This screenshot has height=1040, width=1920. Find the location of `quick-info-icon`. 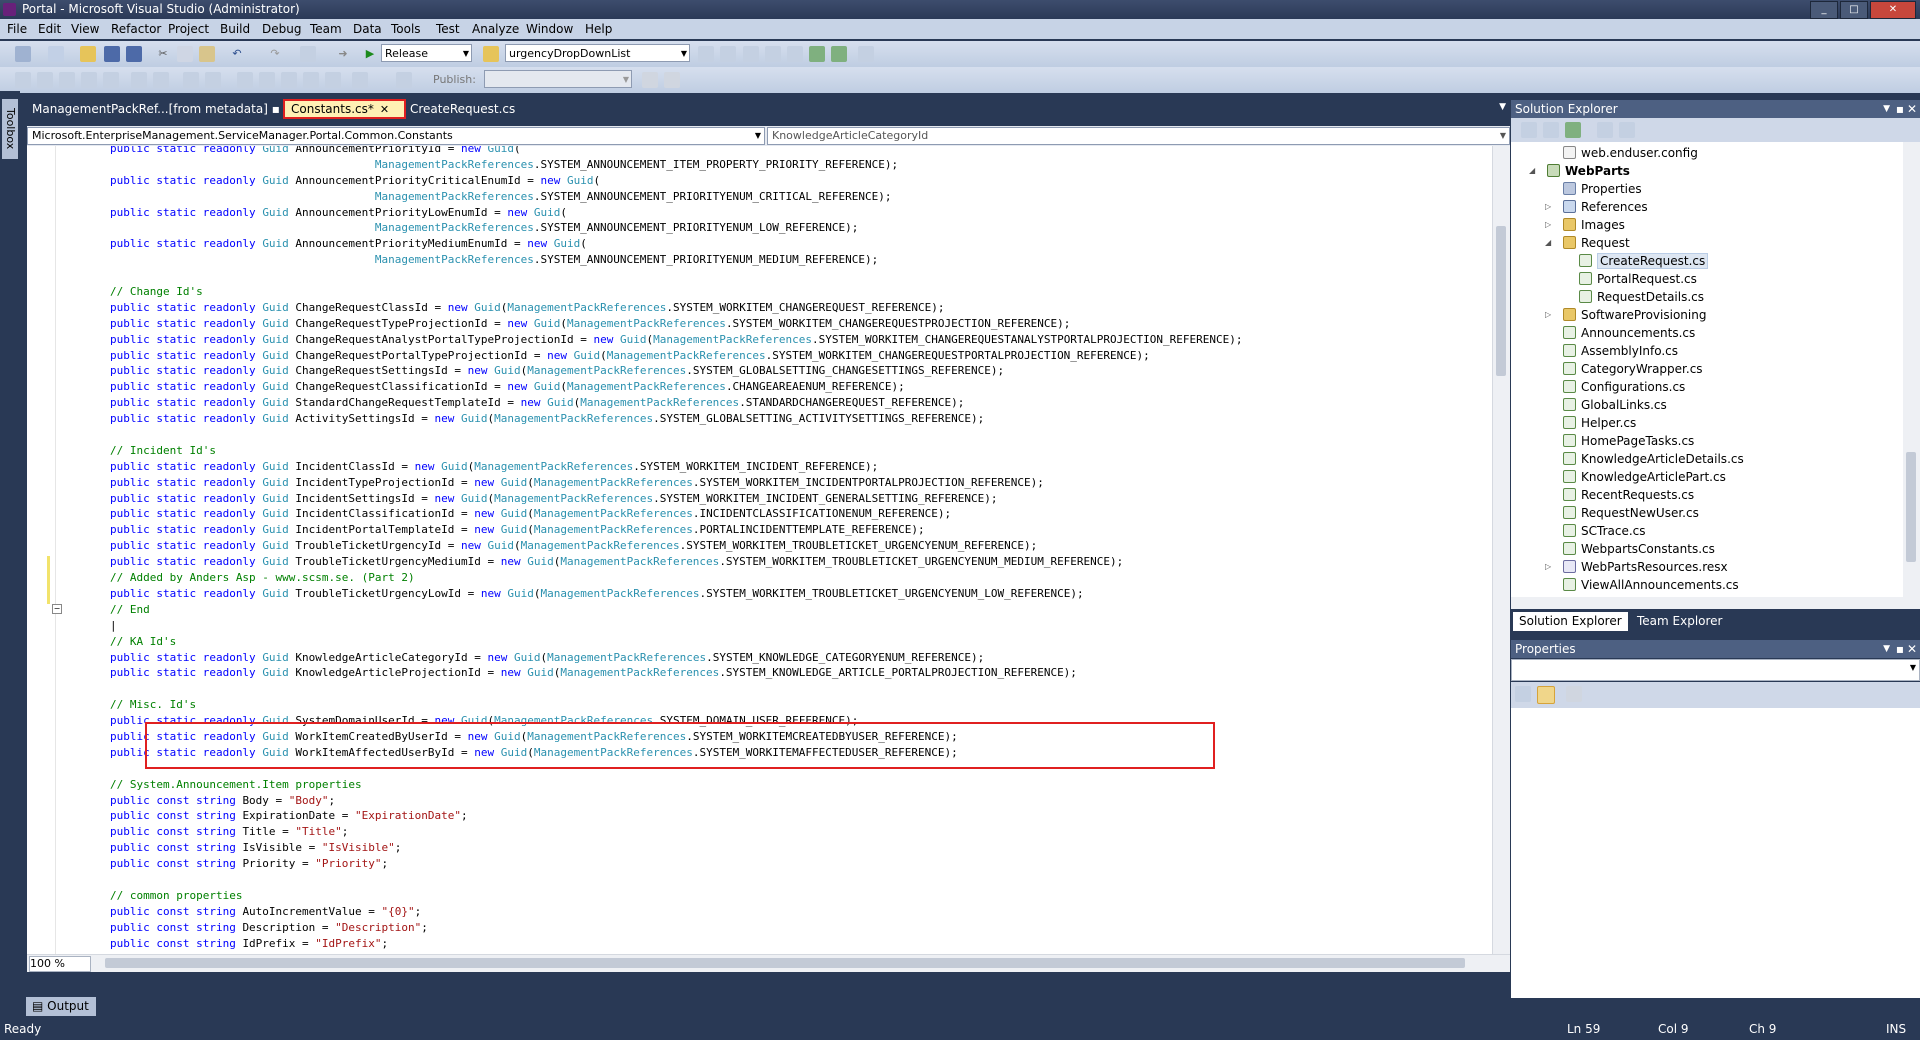

quick-info-icon is located at coordinates (67, 80).